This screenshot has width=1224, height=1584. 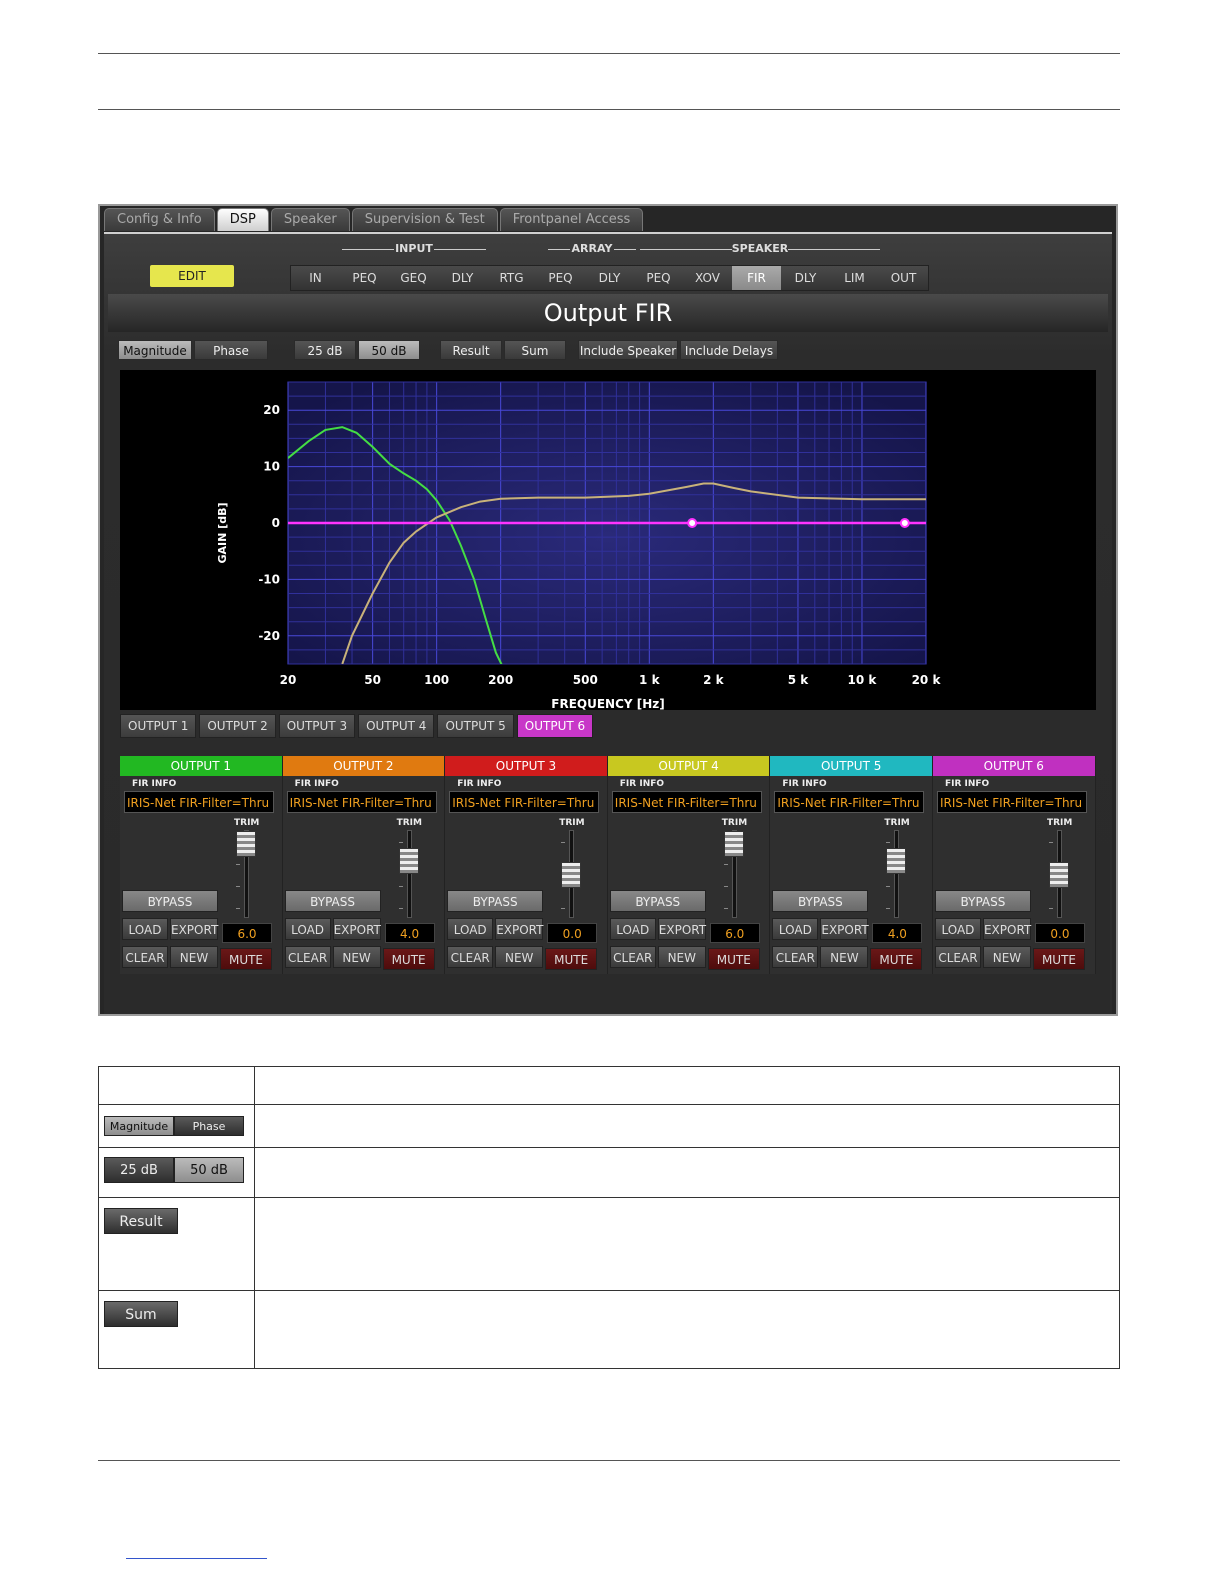 I want to click on header-rule-bottom, so click(x=609, y=109).